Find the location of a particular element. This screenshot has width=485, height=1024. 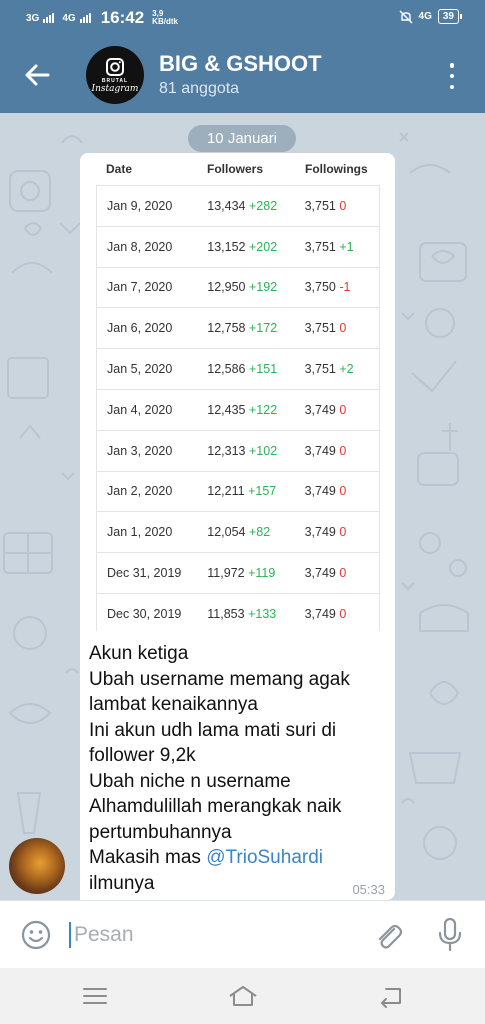

cell-date: Jan 3, 2020 is located at coordinates (140, 450).